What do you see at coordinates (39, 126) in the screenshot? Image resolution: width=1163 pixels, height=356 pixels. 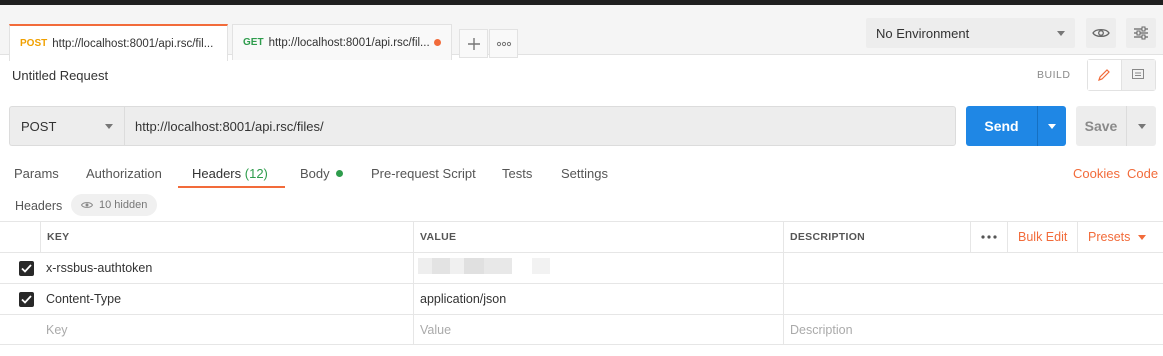 I see `method-selected-label: POST` at bounding box center [39, 126].